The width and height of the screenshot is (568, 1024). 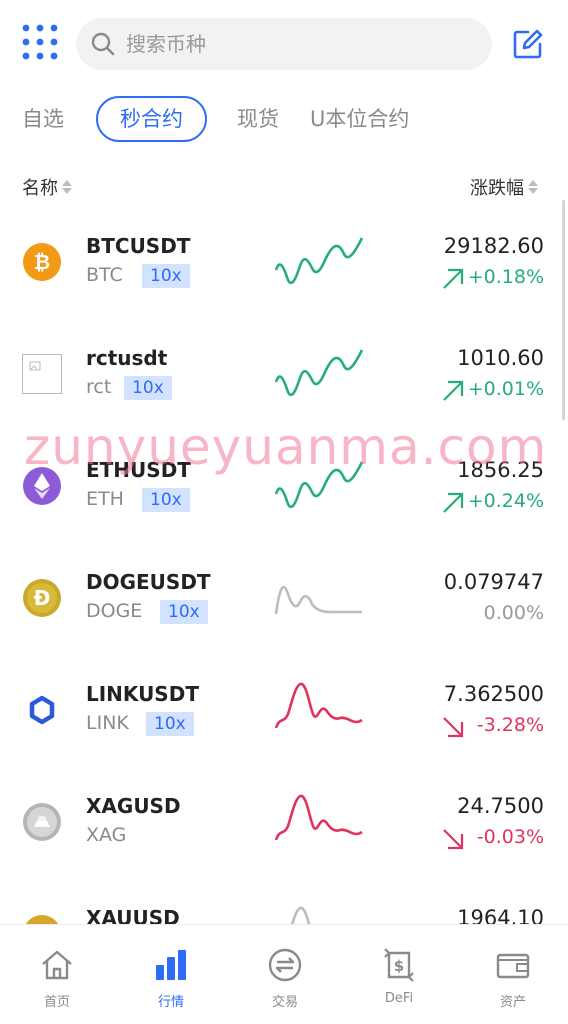 I want to click on coin-price: 29182.60, so click(x=493, y=246).